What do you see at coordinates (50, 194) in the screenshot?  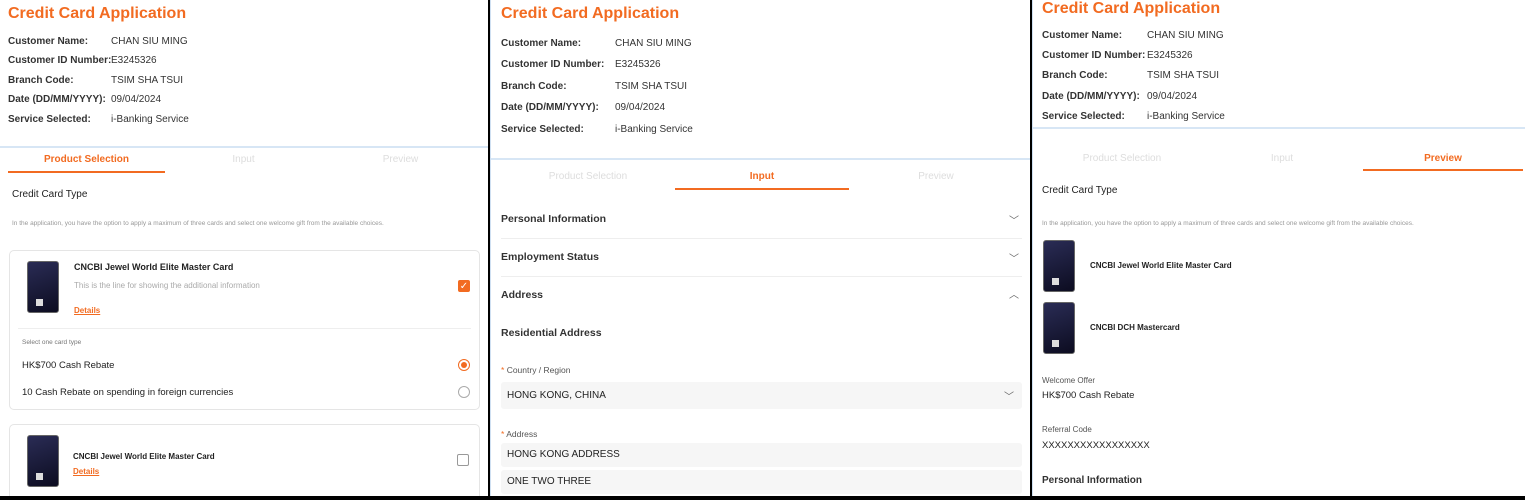 I see `section-title: Credit Card Type` at bounding box center [50, 194].